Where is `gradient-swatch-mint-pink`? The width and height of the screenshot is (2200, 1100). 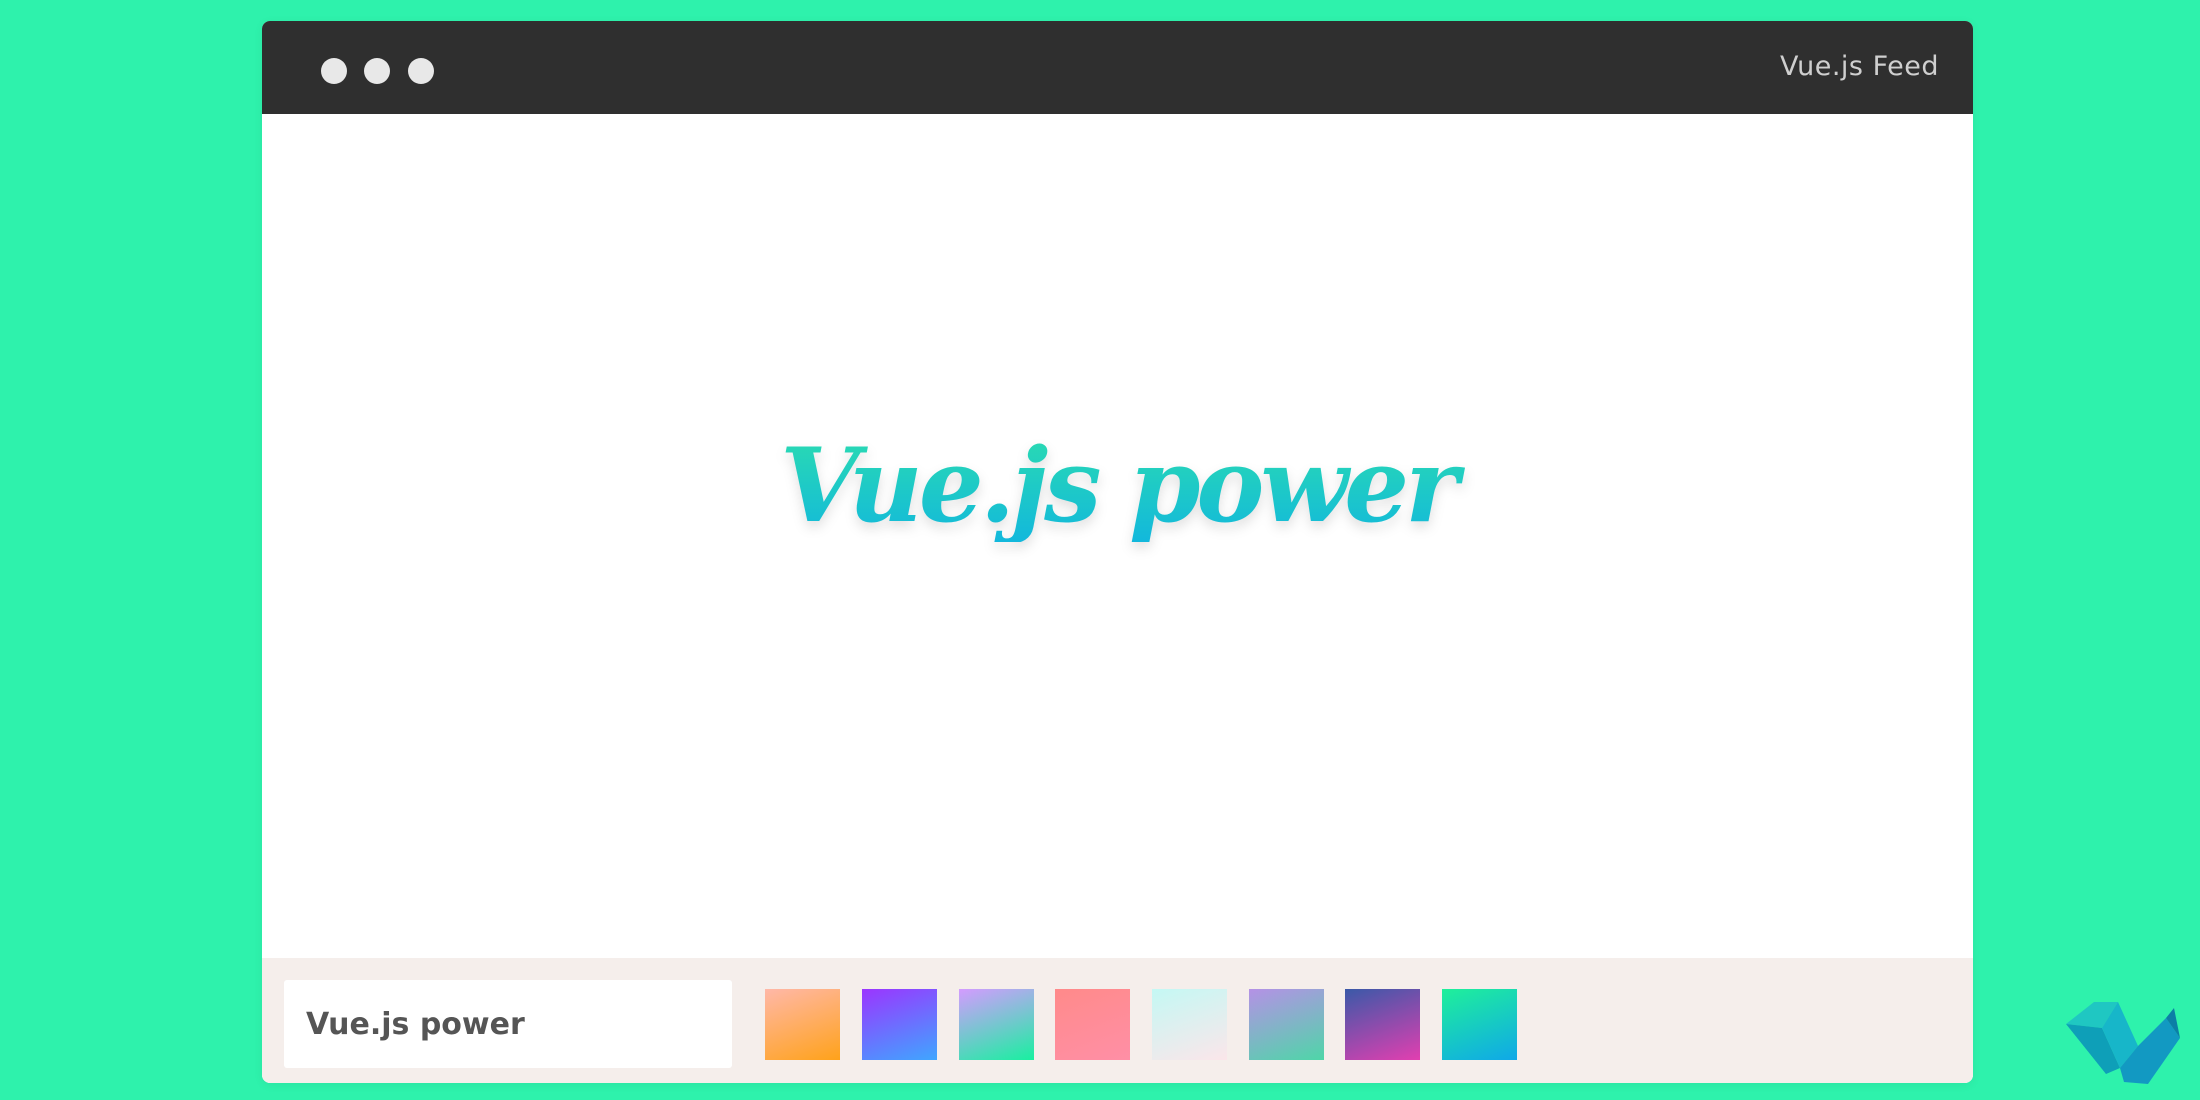
gradient-swatch-mint-pink is located at coordinates (1189, 1024).